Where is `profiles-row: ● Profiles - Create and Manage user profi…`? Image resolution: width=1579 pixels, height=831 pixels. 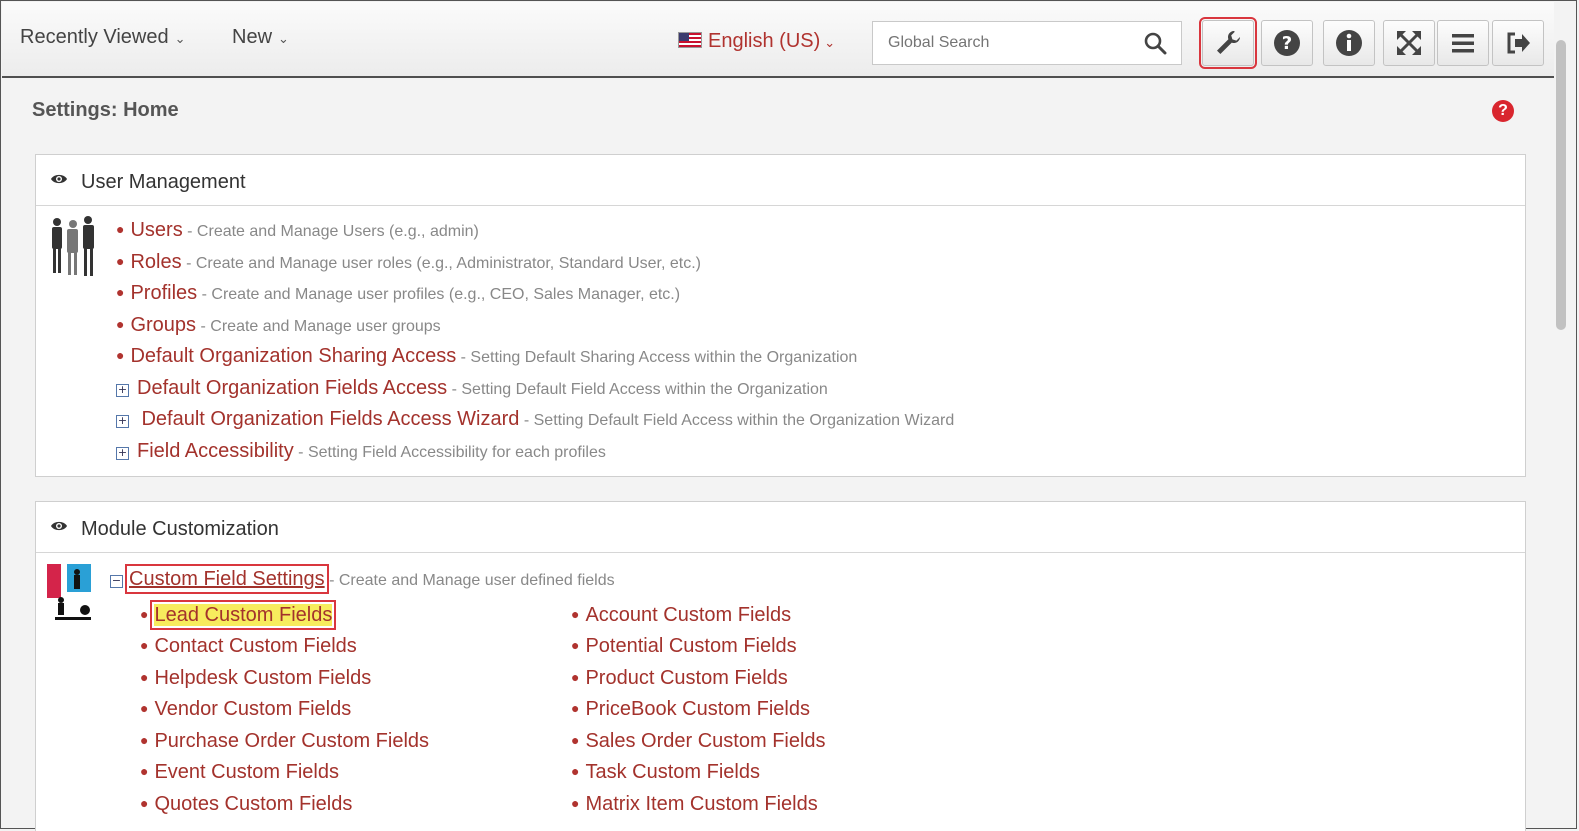 profiles-row: ● Profiles - Create and Manage user profi… is located at coordinates (398, 293).